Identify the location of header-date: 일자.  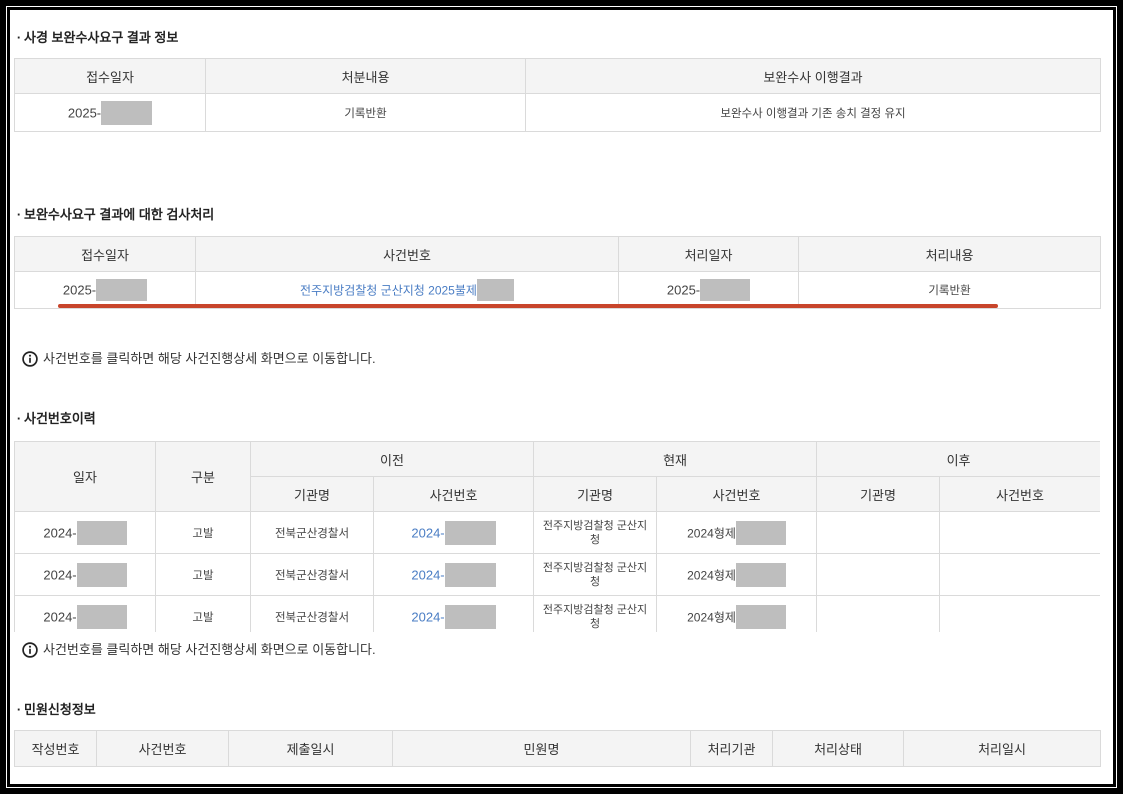
(85, 476).